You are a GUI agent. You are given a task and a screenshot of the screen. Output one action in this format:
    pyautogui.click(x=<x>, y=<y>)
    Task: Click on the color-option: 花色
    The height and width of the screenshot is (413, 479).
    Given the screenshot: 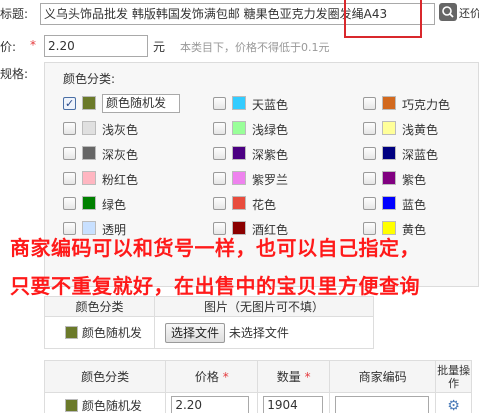 What is the action you would take?
    pyautogui.click(x=268, y=204)
    